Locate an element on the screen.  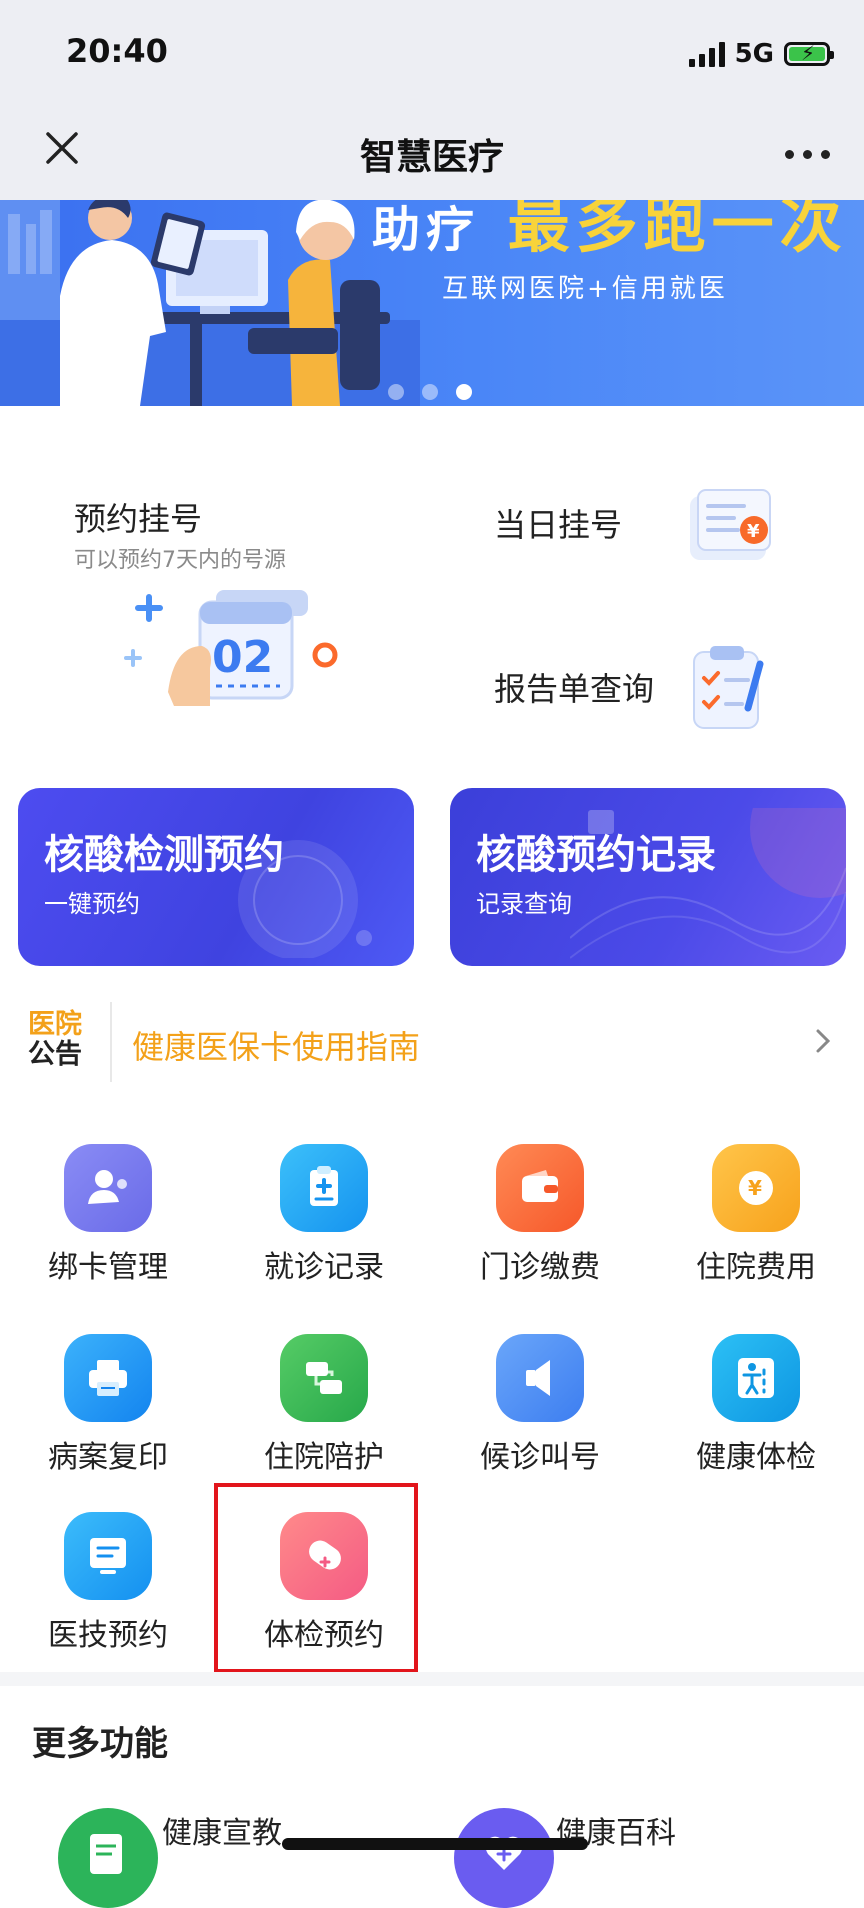
report-query-card: 报告单查询 is located at coordinates (650, 695).